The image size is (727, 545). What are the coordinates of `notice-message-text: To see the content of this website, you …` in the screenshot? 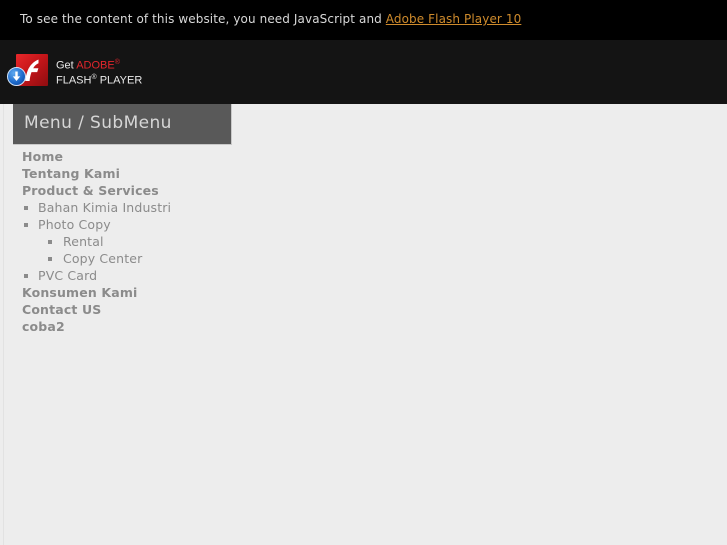 It's located at (203, 19).